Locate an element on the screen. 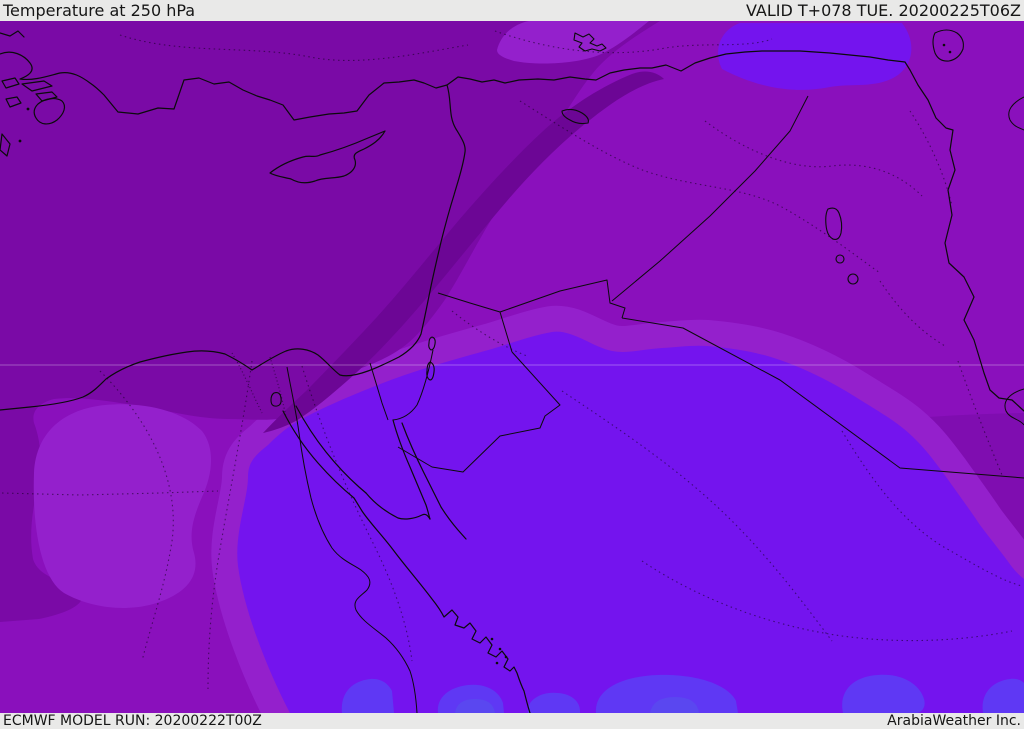 Image resolution: width=1024 pixels, height=729 pixels. brand-label: ArabiaWeather Inc. is located at coordinates (954, 721).